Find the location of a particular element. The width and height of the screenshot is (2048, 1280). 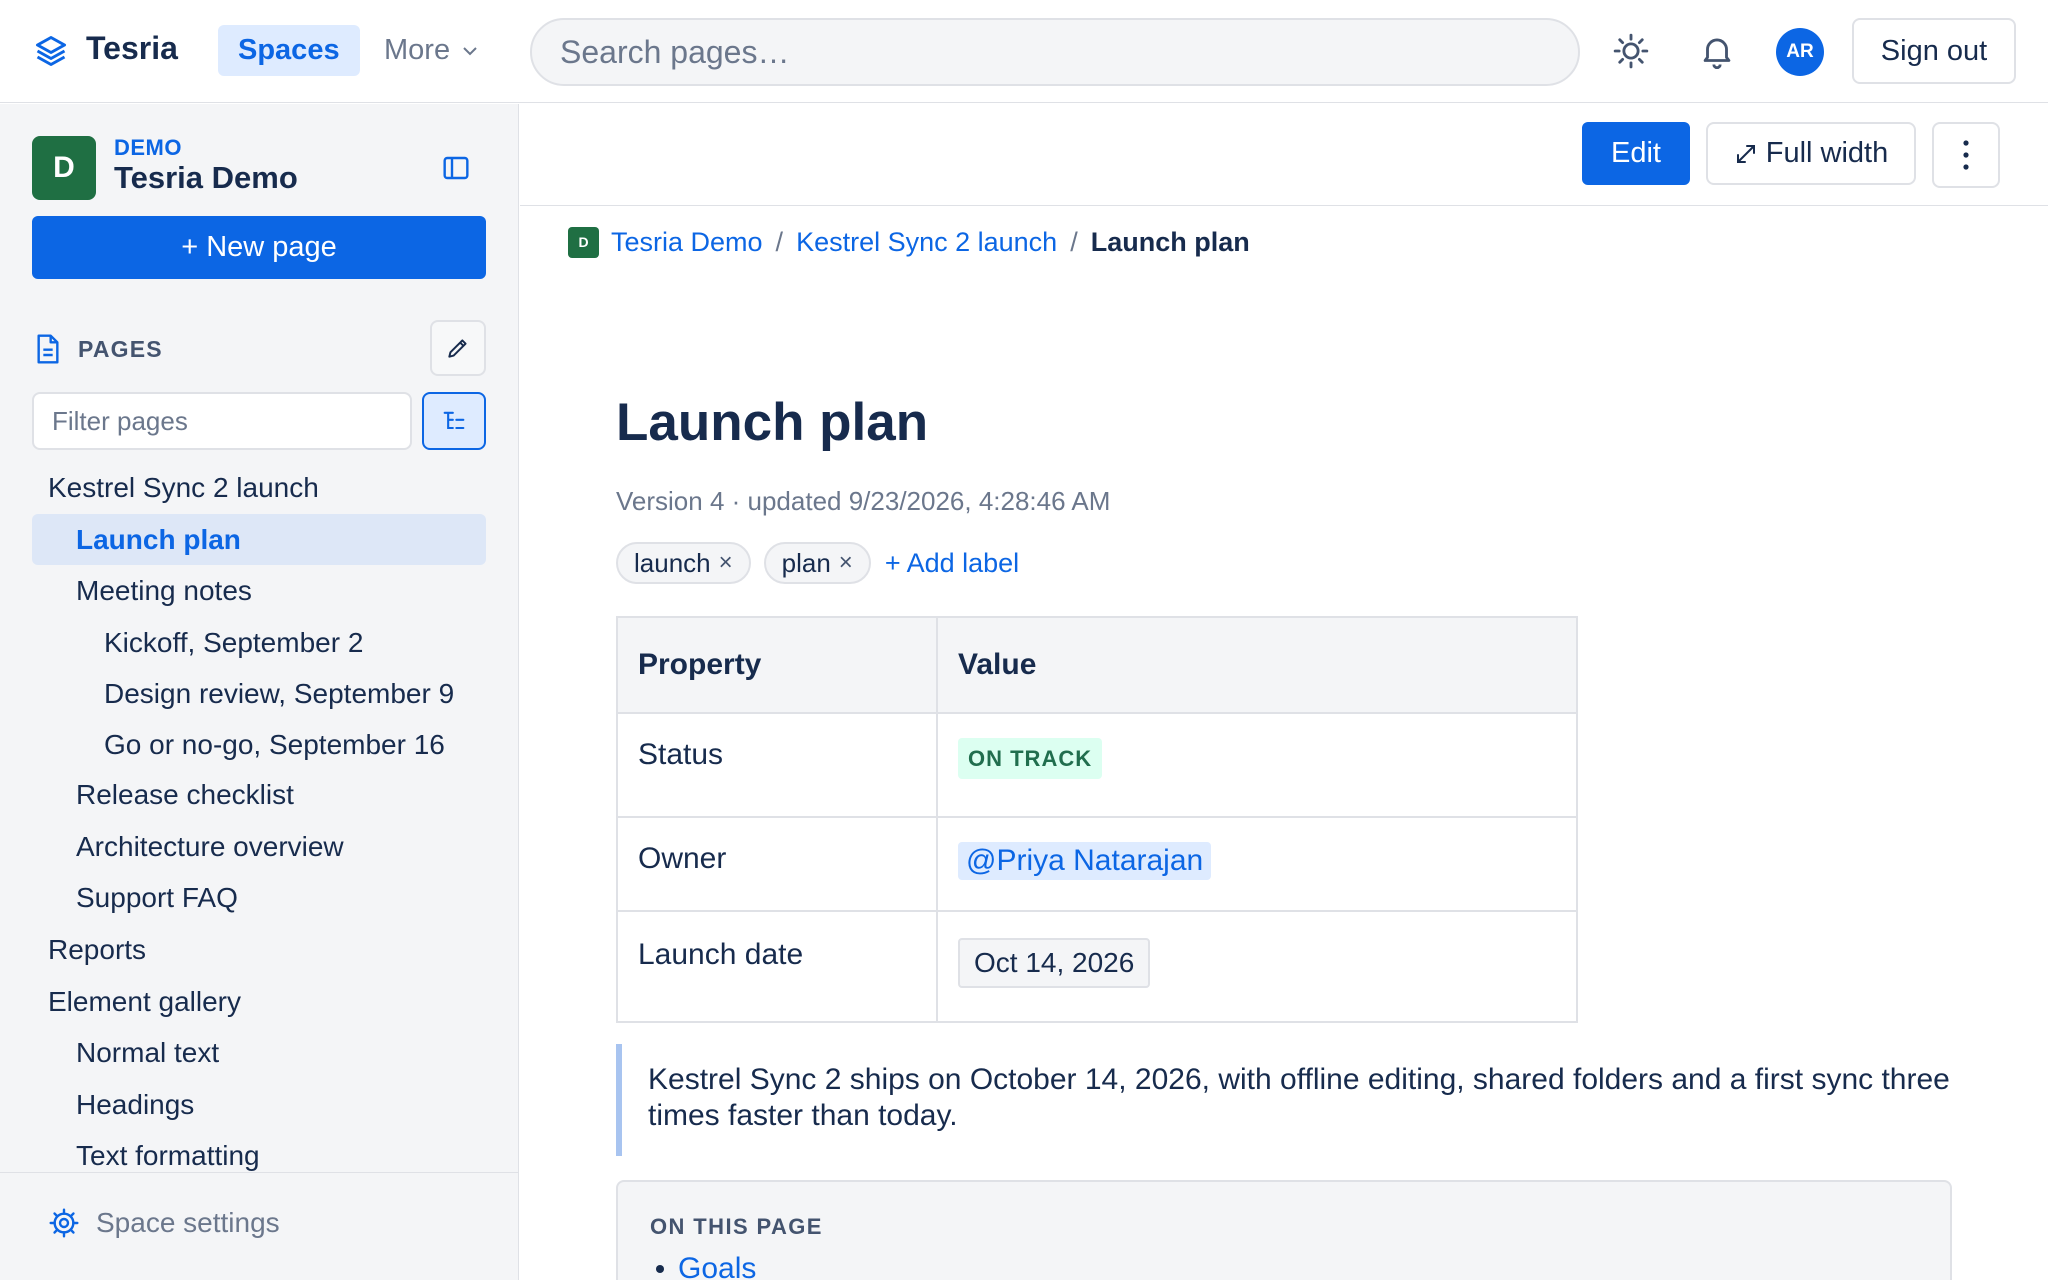

document-icon is located at coordinates (48, 349).